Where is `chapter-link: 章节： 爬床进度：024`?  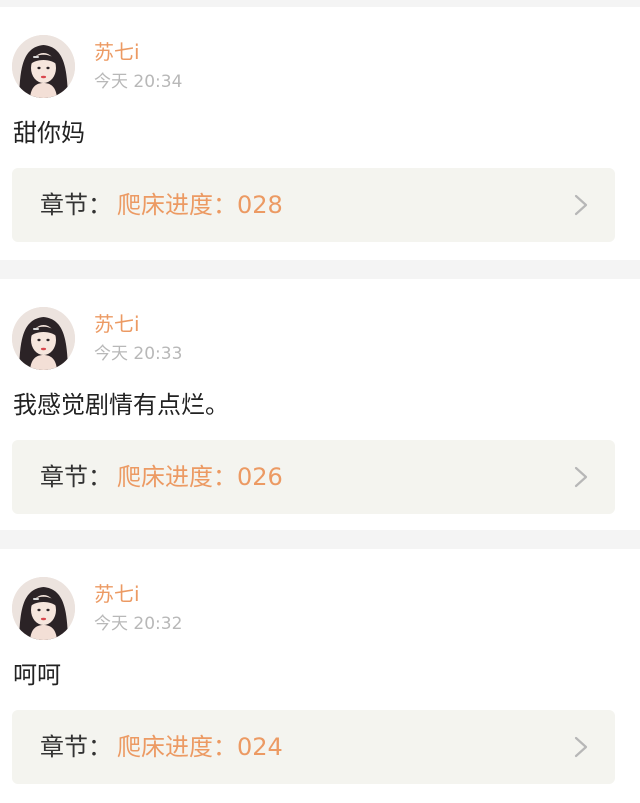
chapter-link: 章节： 爬床进度：024 is located at coordinates (313, 747).